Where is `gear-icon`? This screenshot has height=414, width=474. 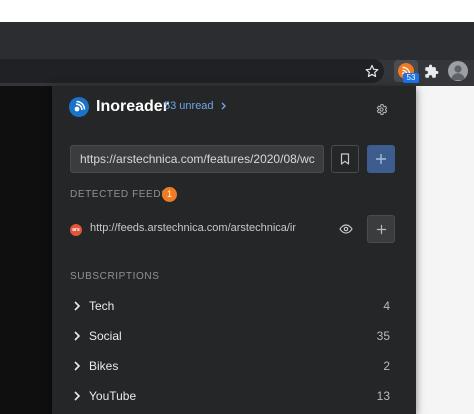 gear-icon is located at coordinates (381, 109).